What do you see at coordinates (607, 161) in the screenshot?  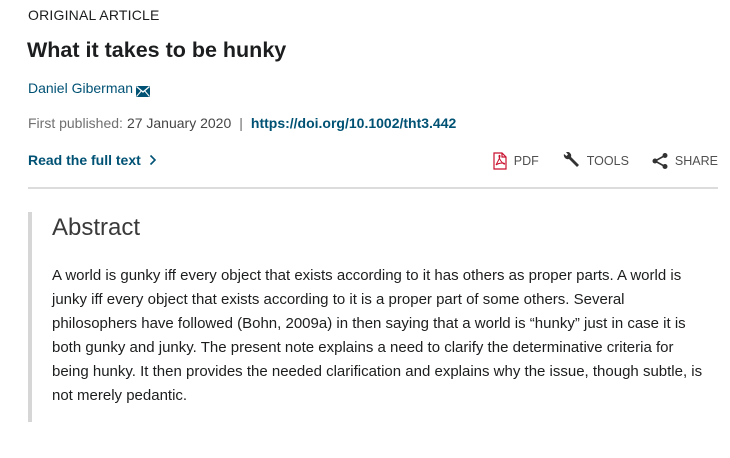 I see `tools-label: TOOLS` at bounding box center [607, 161].